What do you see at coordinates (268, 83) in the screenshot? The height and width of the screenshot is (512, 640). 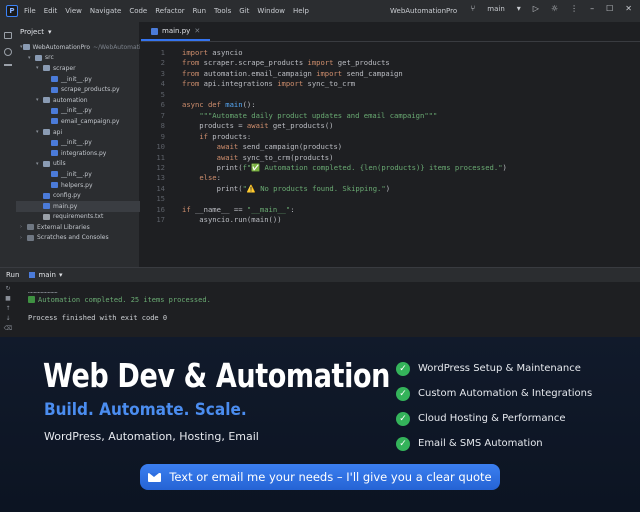 I see `code-line: from api.integrations import sync_to_crm` at bounding box center [268, 83].